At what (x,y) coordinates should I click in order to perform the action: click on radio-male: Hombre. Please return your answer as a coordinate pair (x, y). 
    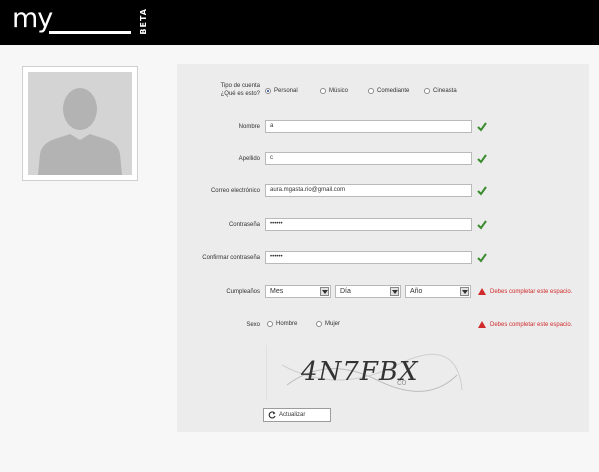
    Looking at the image, I should click on (282, 324).